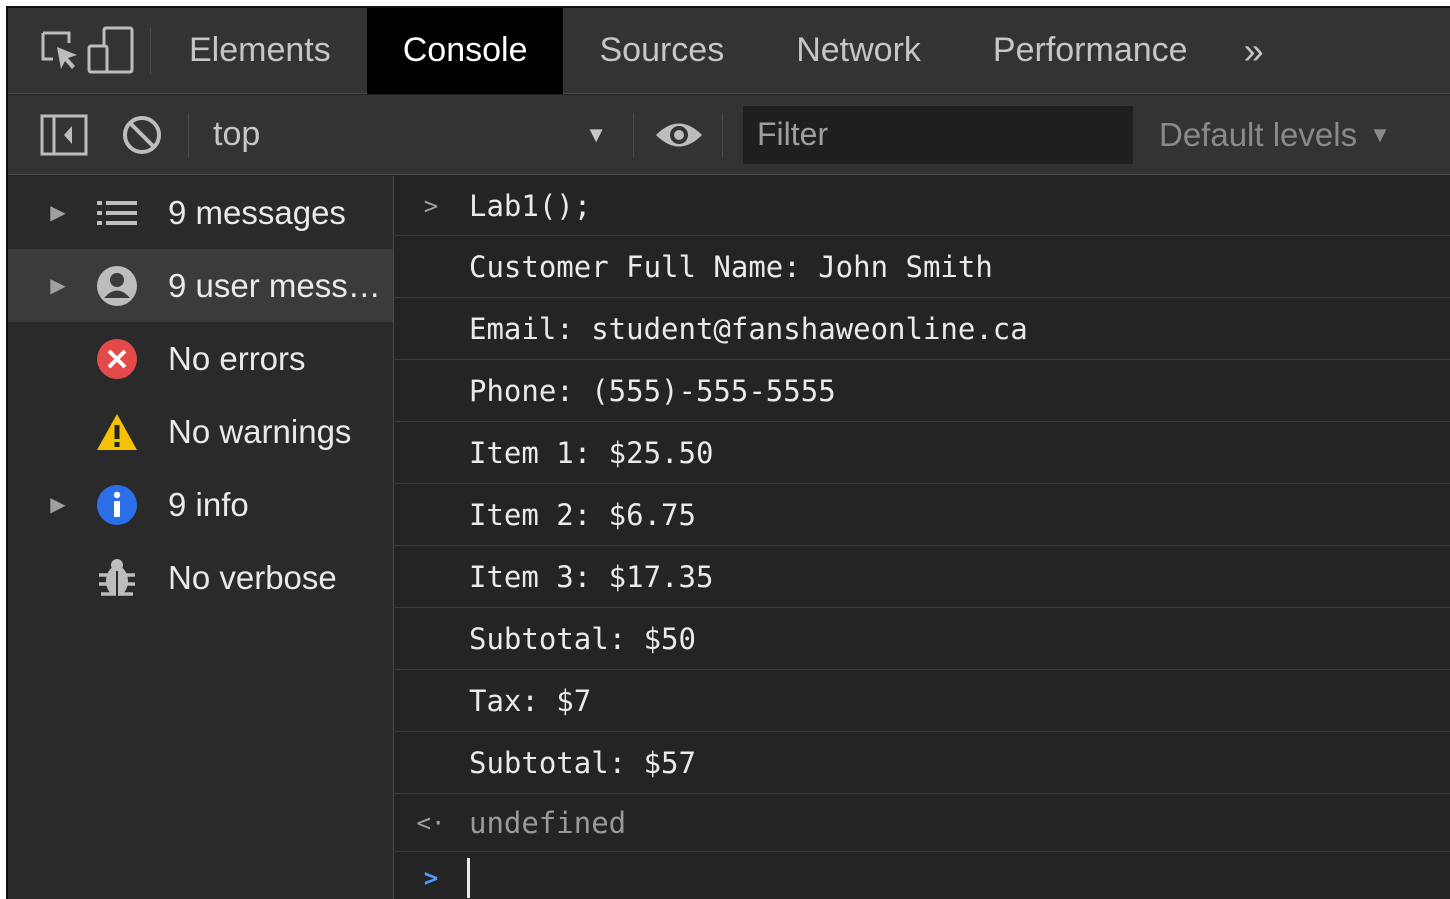 The height and width of the screenshot is (899, 1450). Describe the element at coordinates (150, 50) in the screenshot. I see `tab-bar-separator` at that location.